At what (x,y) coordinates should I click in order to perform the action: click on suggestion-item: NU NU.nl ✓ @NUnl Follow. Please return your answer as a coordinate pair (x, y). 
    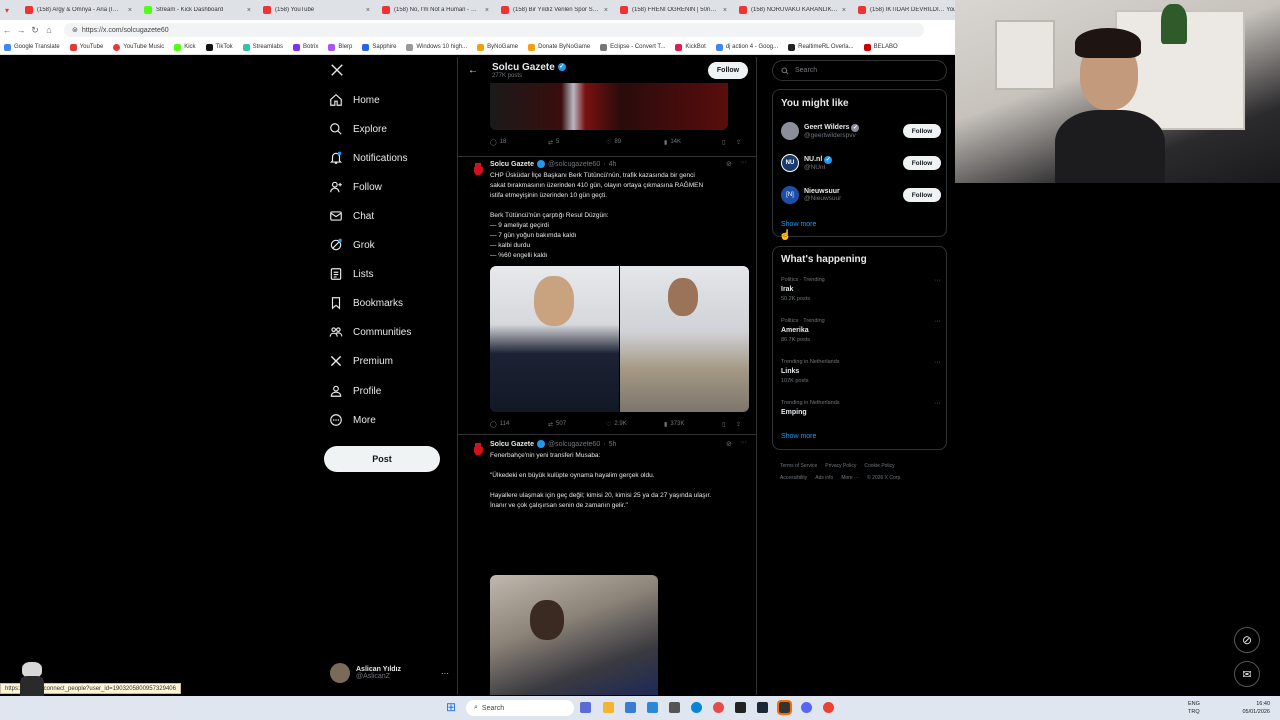
    Looking at the image, I should click on (861, 163).